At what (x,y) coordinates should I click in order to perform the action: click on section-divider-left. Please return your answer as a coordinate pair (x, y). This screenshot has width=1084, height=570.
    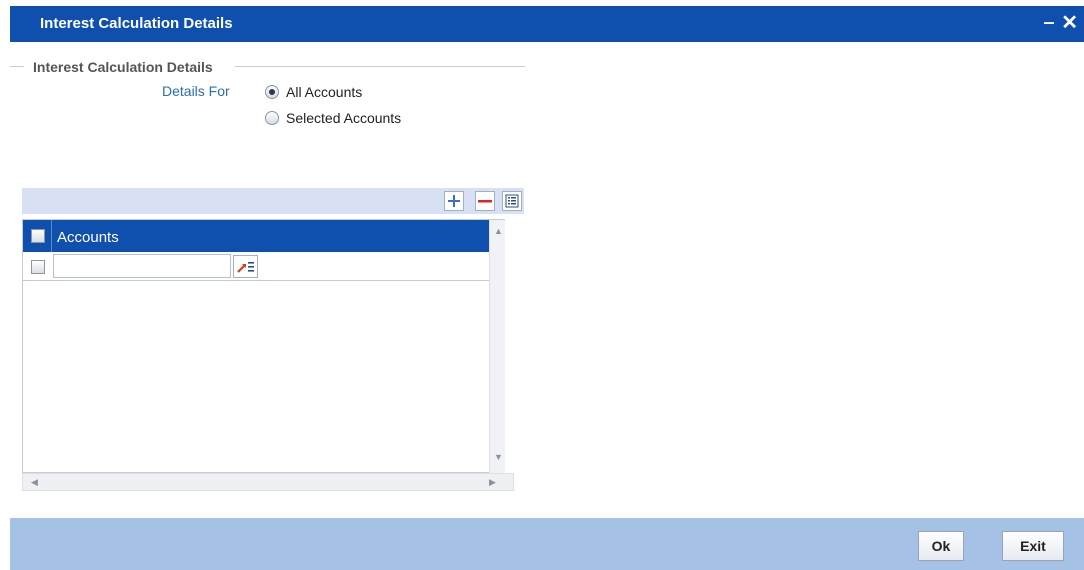
    Looking at the image, I should click on (17, 66).